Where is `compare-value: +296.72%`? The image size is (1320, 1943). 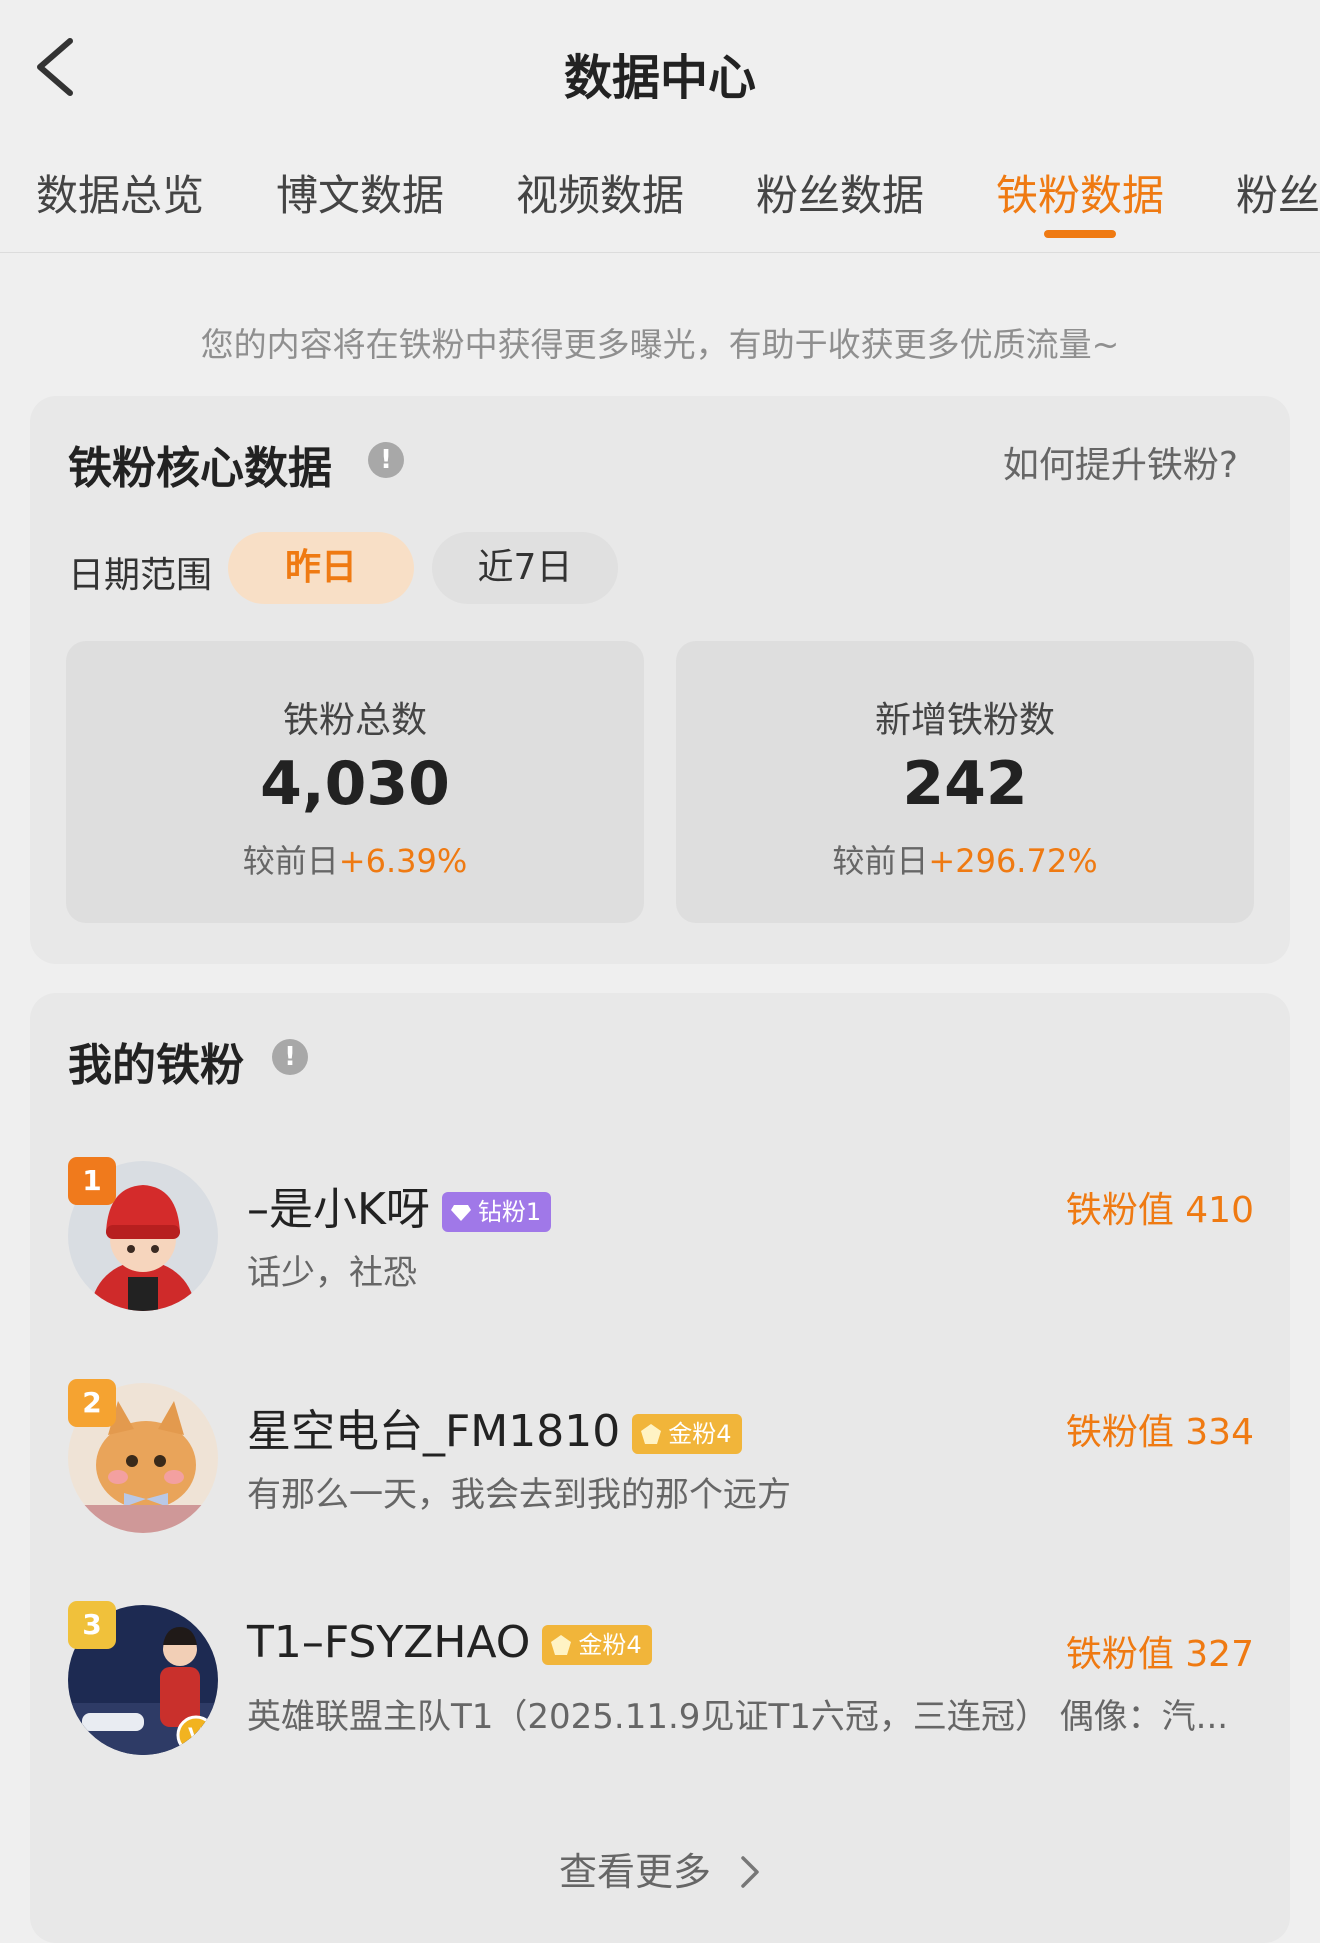 compare-value: +296.72% is located at coordinates (1013, 861).